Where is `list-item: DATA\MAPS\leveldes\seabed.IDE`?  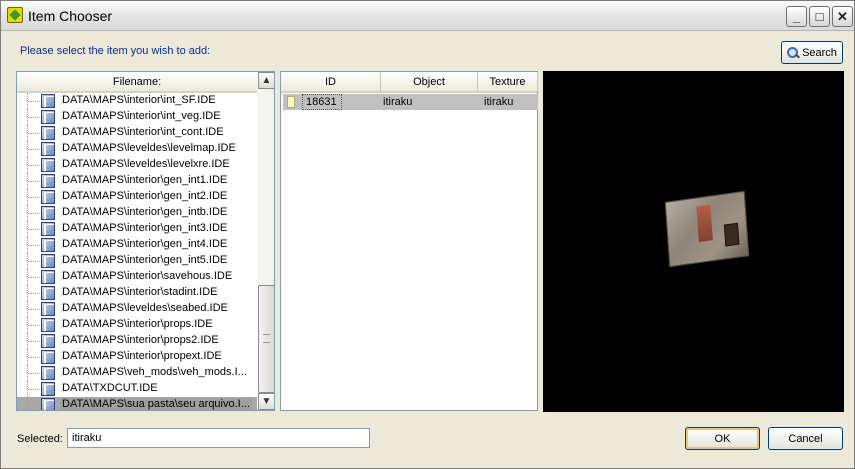
list-item: DATA\MAPS\leveldes\seabed.IDE is located at coordinates (137, 309).